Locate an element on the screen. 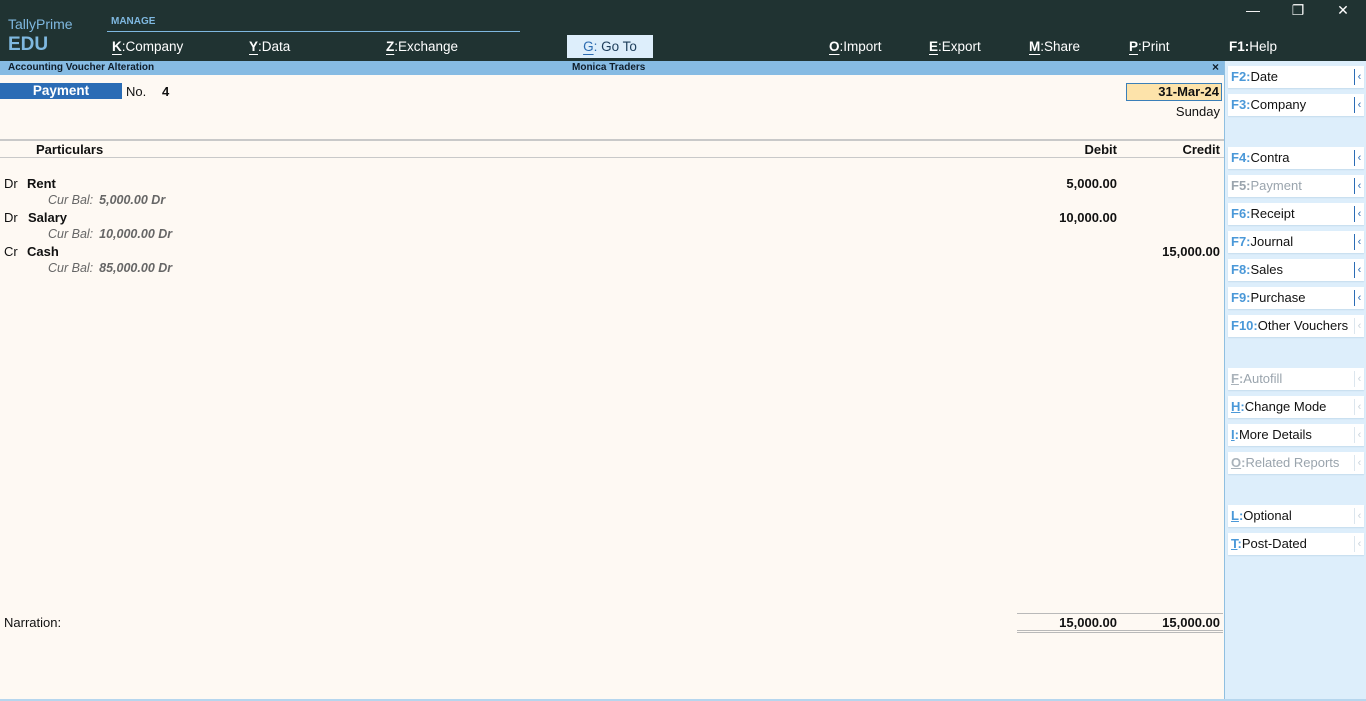 This screenshot has height=701, width=1366. header-divider-bottom is located at coordinates (612, 157).